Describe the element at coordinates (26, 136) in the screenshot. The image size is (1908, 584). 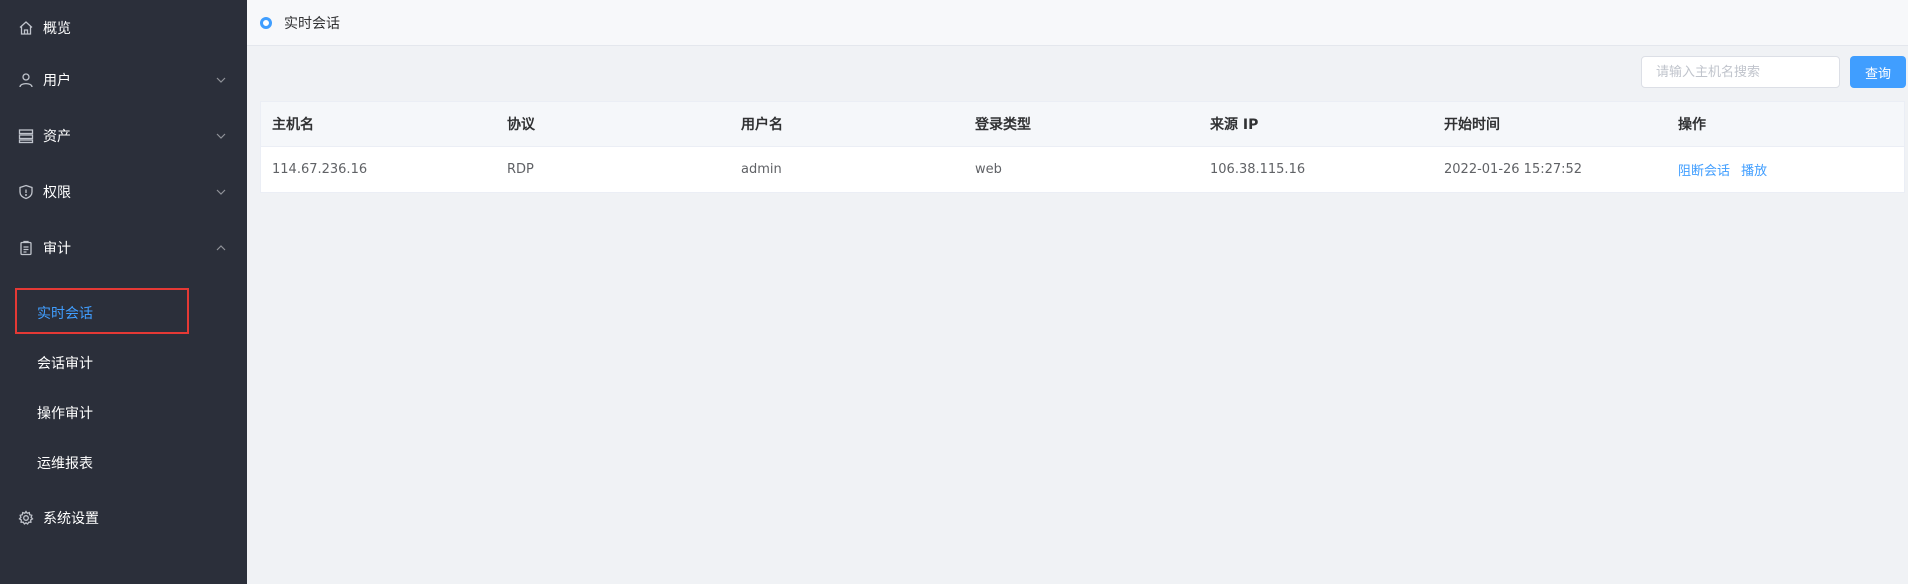
I see `server-icon` at that location.